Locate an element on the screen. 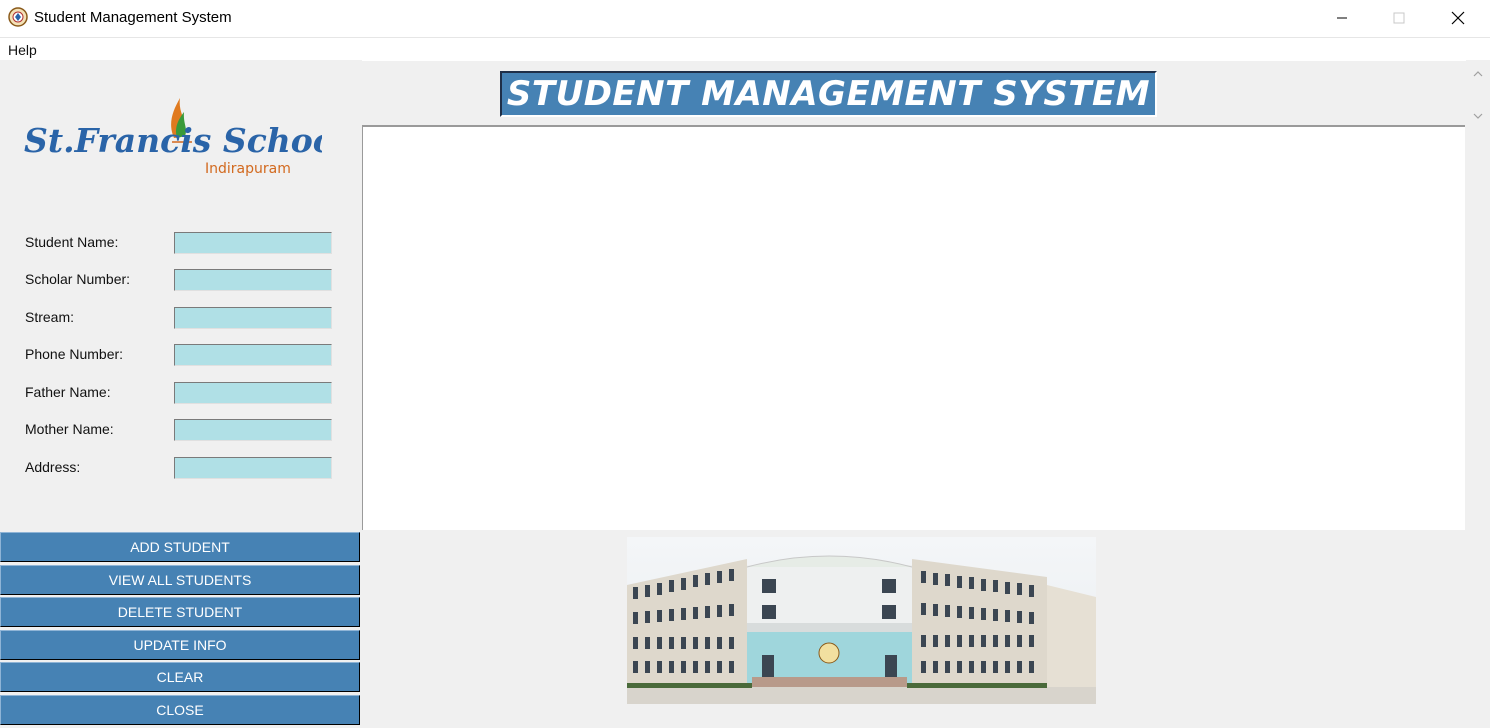 This screenshot has height=728, width=1490. update-info-button: UPDATE INFO is located at coordinates (180, 645).